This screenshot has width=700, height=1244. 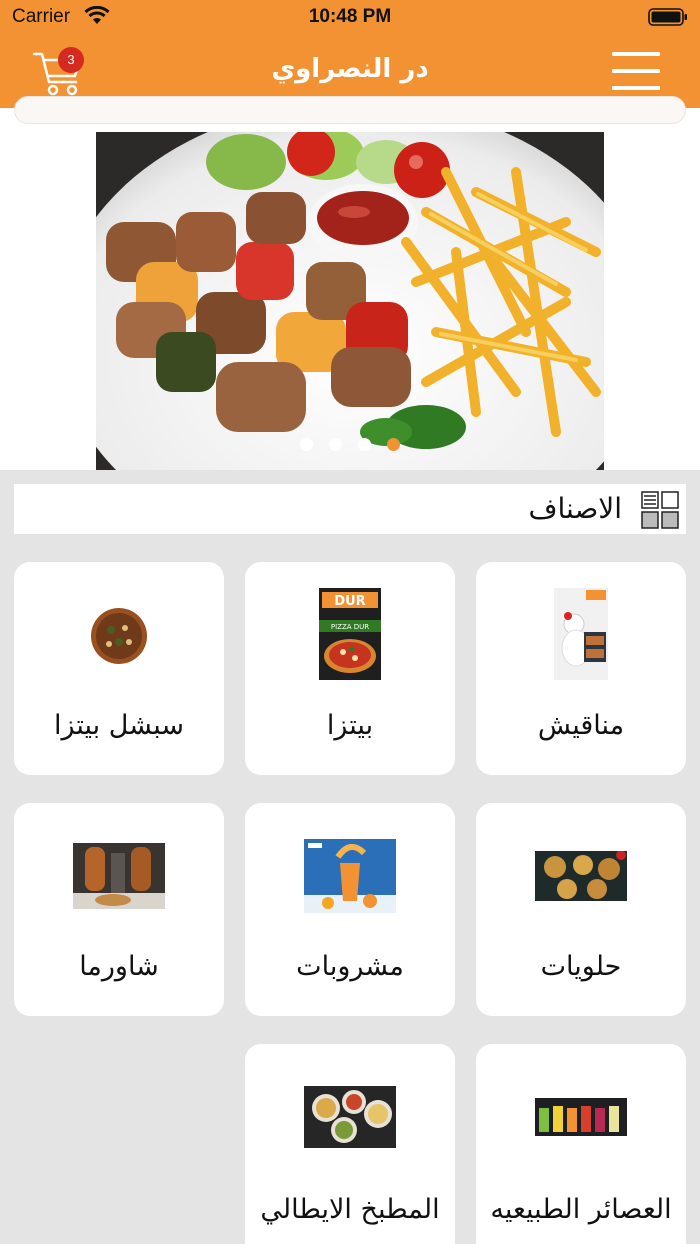 I want to click on category-card-pizza: DUR PIZZA DUR بيتزا, so click(x=350, y=668).